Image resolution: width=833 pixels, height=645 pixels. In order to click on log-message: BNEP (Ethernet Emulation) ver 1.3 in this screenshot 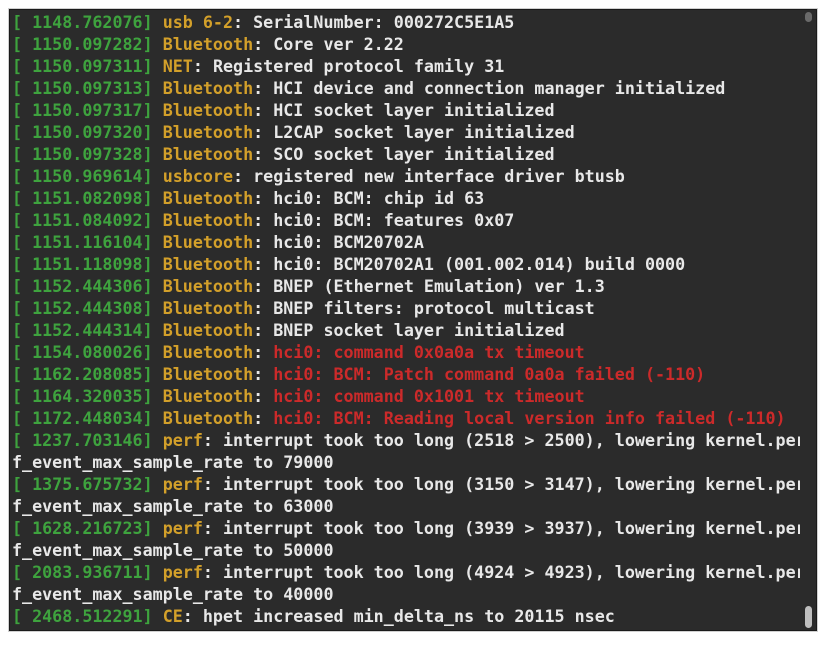, I will do `click(439, 286)`.